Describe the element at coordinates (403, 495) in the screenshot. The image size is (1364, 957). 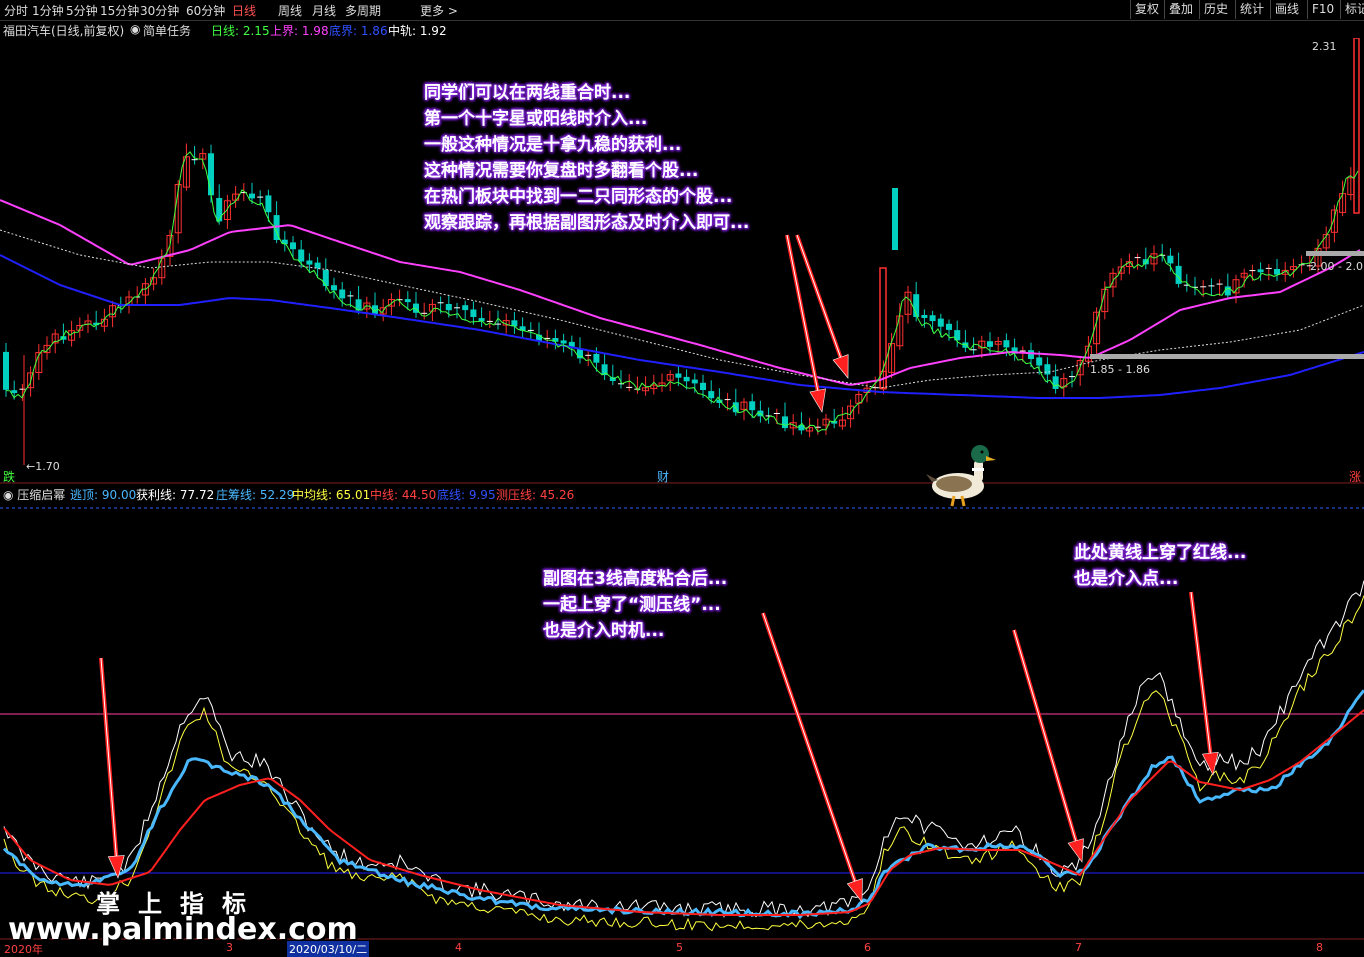
I see `indicator-value-4: 中线: 44.50` at that location.